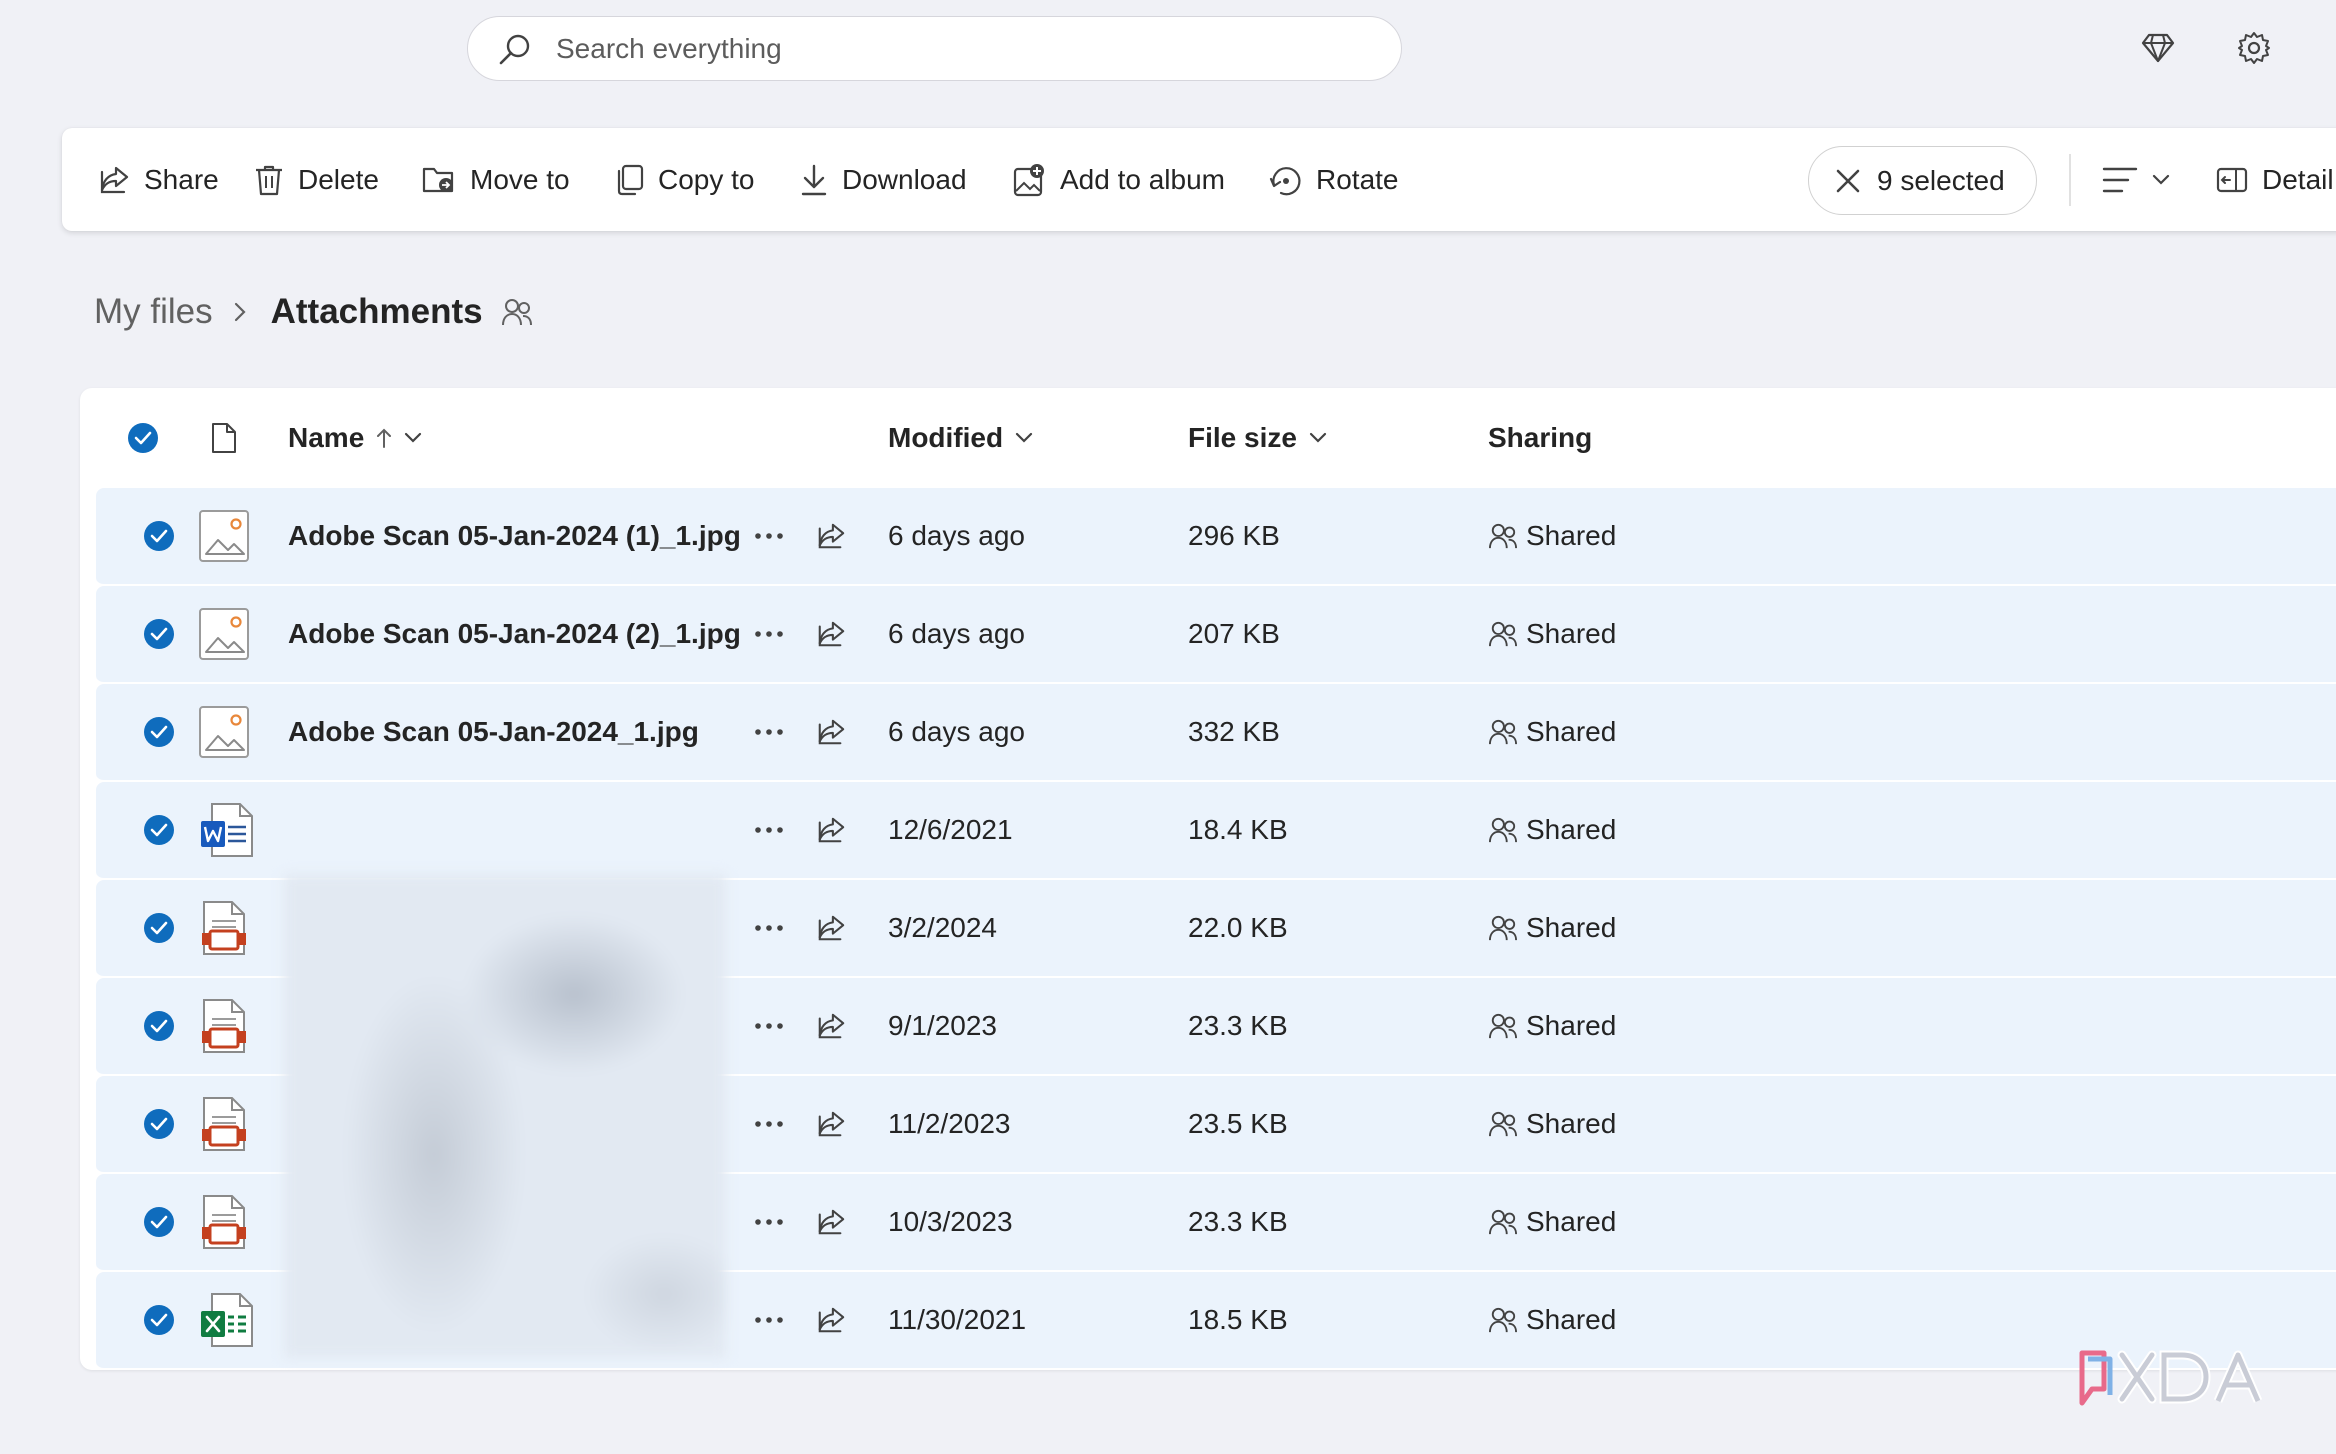  Describe the element at coordinates (514, 536) in the screenshot. I see `file-name: Adobe Scan 05-Jan-2024 (1)_1.jpg` at that location.